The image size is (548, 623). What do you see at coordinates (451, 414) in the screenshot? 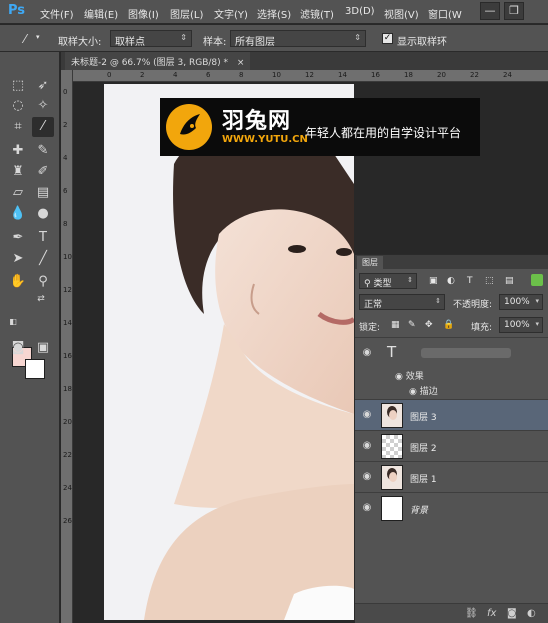
I see `layer-row-3: ◉ 图层 3` at bounding box center [451, 414].